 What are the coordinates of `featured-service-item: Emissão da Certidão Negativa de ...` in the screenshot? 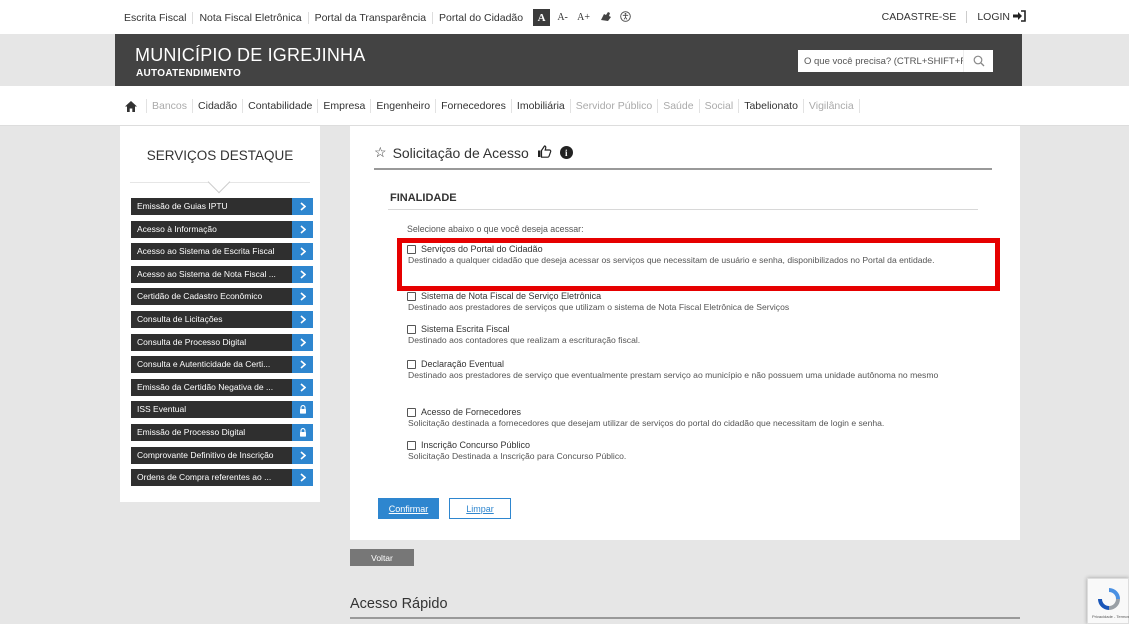 It's located at (222, 387).